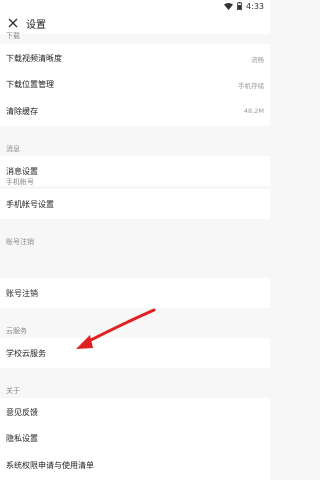  Describe the element at coordinates (257, 59) in the screenshot. I see `row-value: 流畅` at that location.